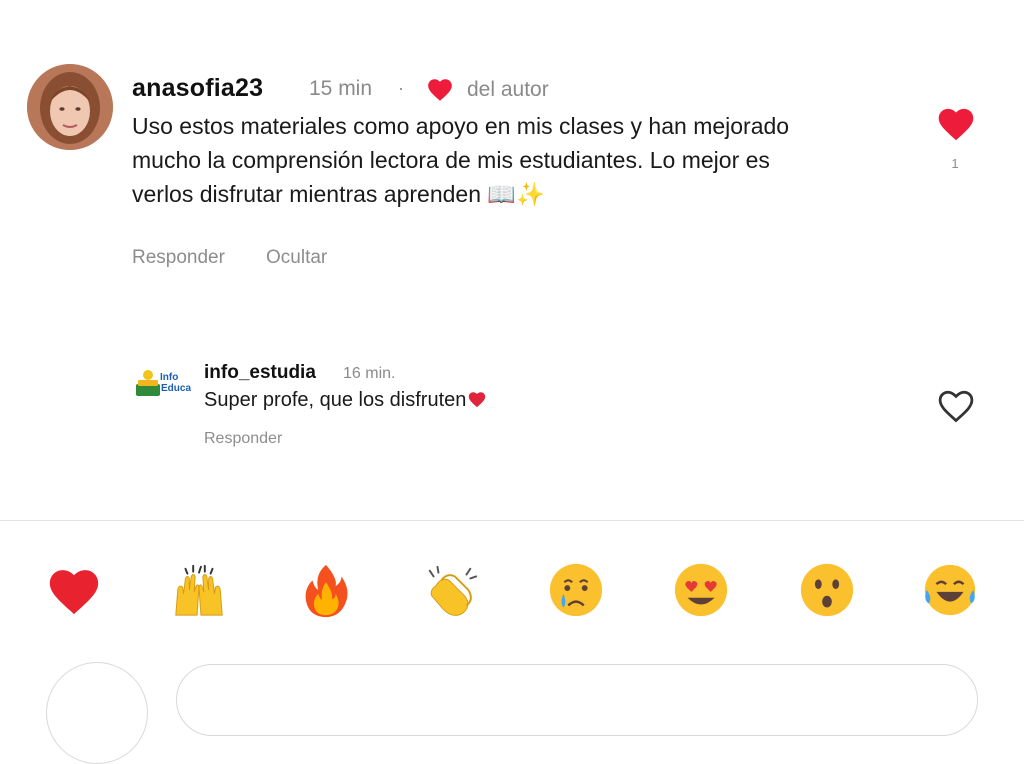 Image resolution: width=1024 pixels, height=764 pixels. I want to click on heart-emoji-icon, so click(477, 400).